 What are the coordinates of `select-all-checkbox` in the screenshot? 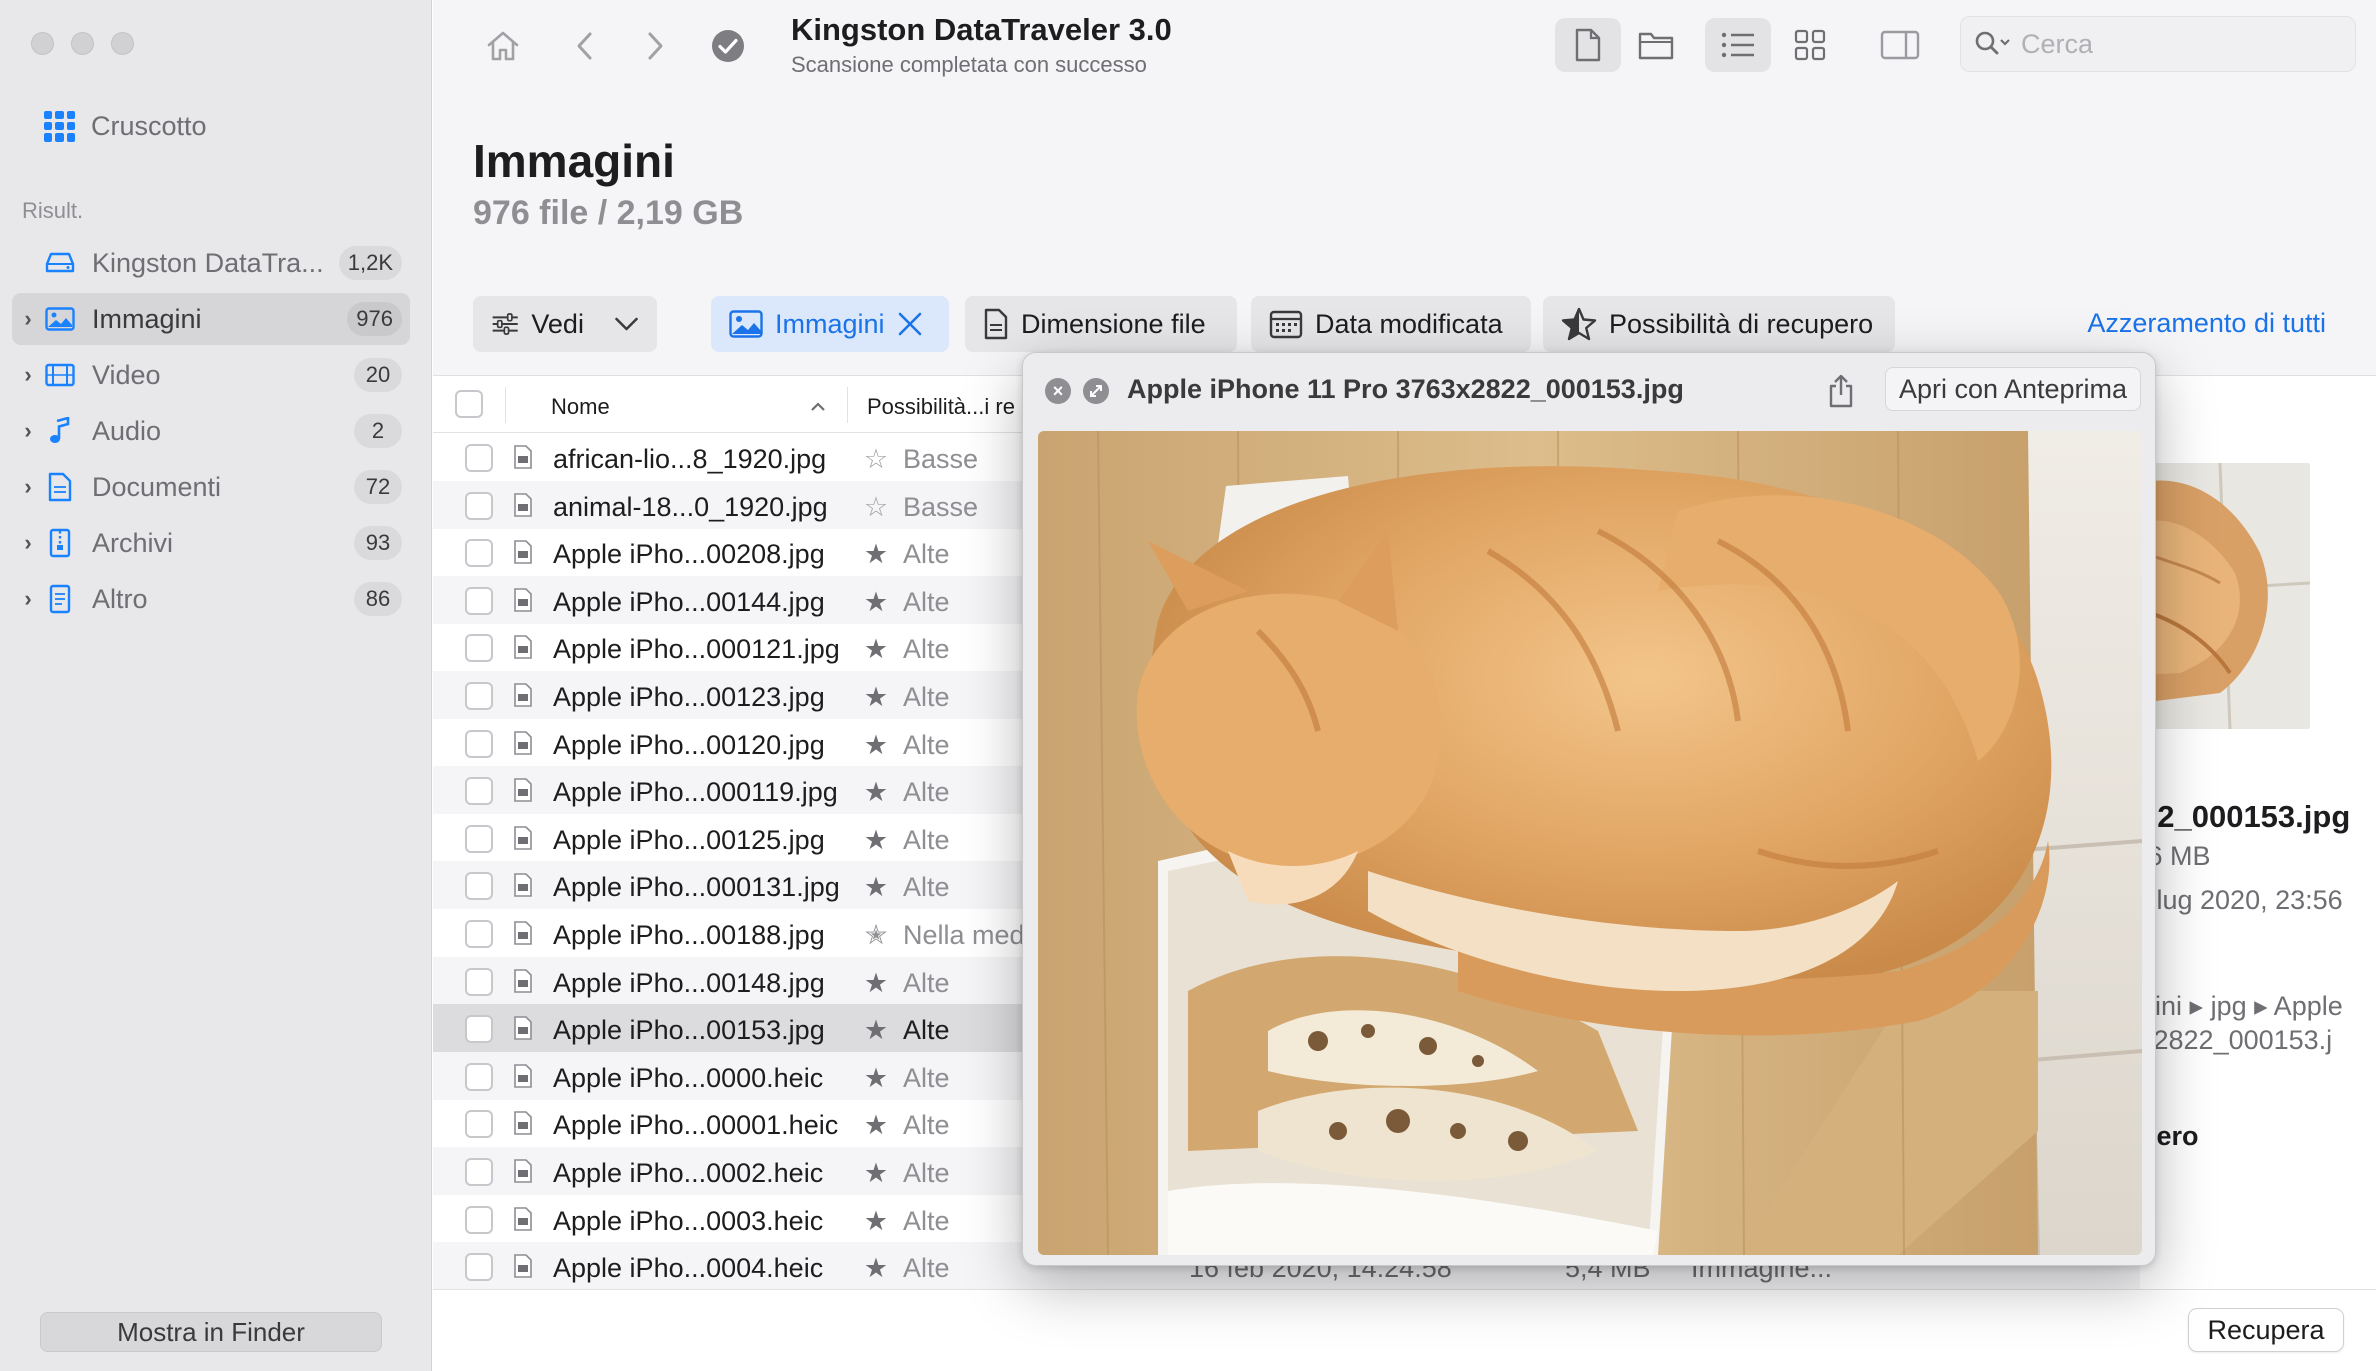 It's located at (469, 404).